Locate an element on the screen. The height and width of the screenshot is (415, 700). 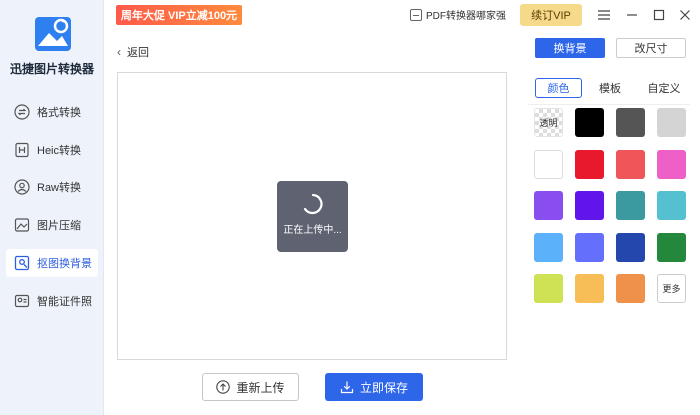
subtab-label: 模板 is located at coordinates (610, 89).